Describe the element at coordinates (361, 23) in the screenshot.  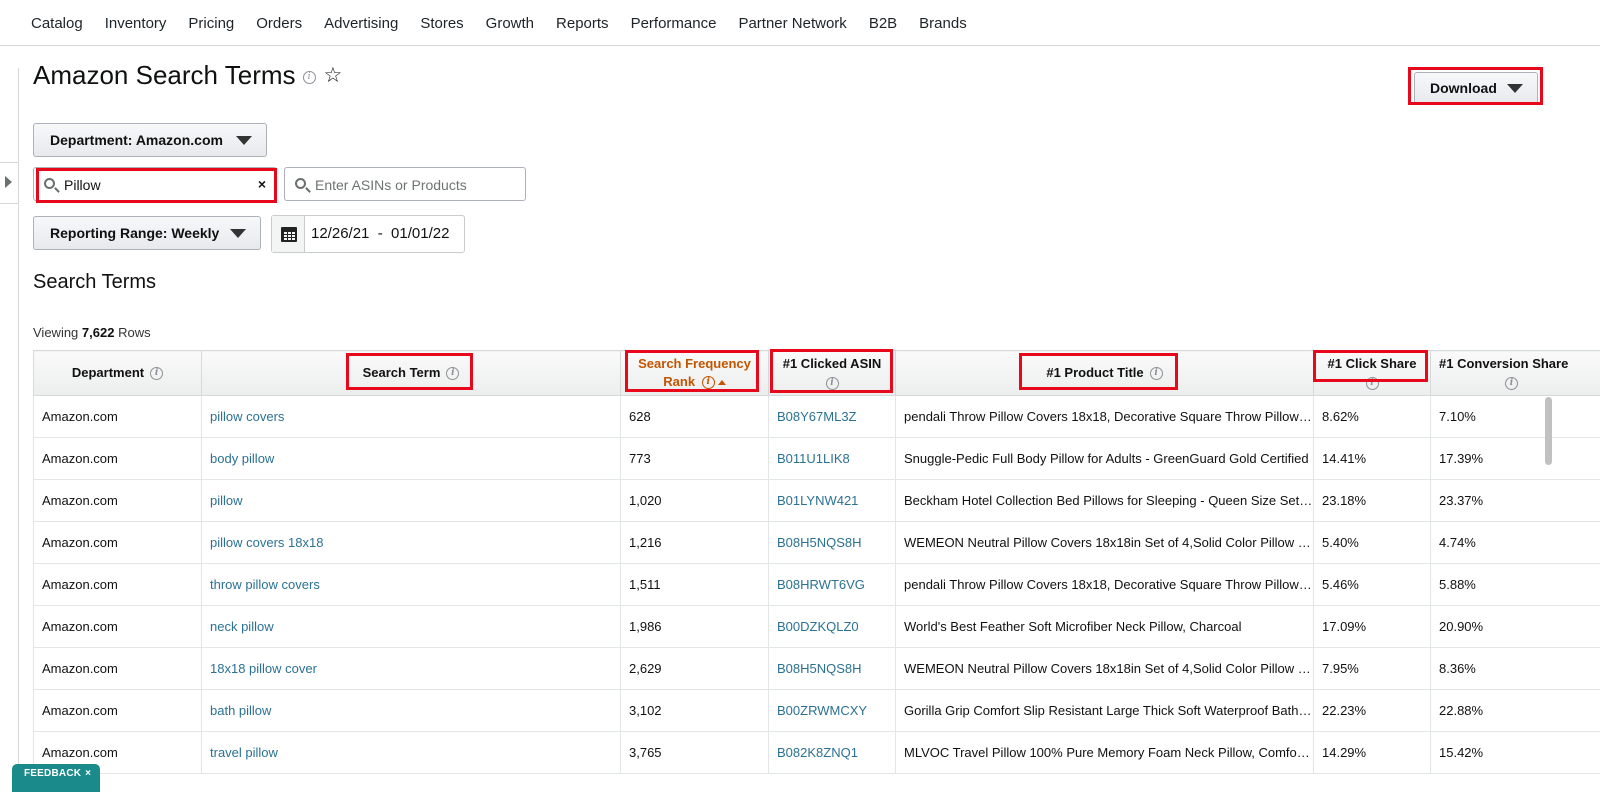
I see `nav-item-advertising: Advertising` at that location.